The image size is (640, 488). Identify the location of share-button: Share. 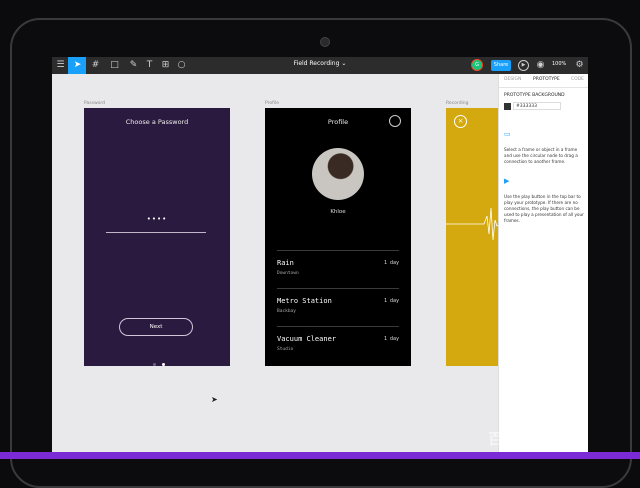
(501, 65).